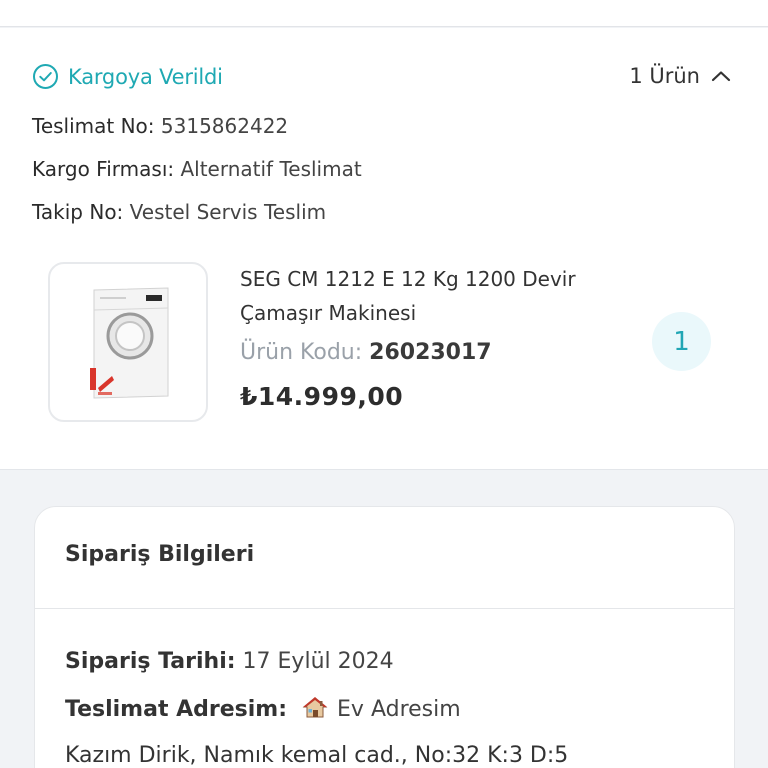  Describe the element at coordinates (664, 76) in the screenshot. I see `item-count: 1 Ürün` at that location.